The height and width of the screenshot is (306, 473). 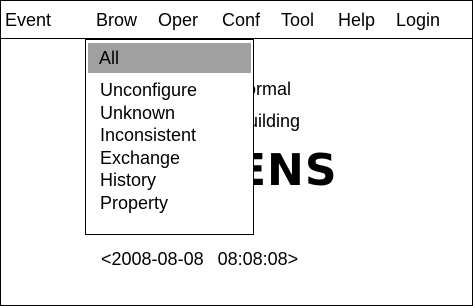 What do you see at coordinates (148, 90) in the screenshot?
I see `menu-item-unconfigure: Unconfigure` at bounding box center [148, 90].